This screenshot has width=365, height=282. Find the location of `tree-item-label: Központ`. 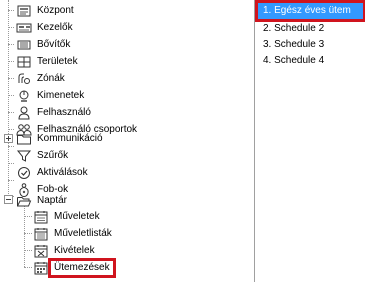

tree-item-label: Központ is located at coordinates (55, 10).